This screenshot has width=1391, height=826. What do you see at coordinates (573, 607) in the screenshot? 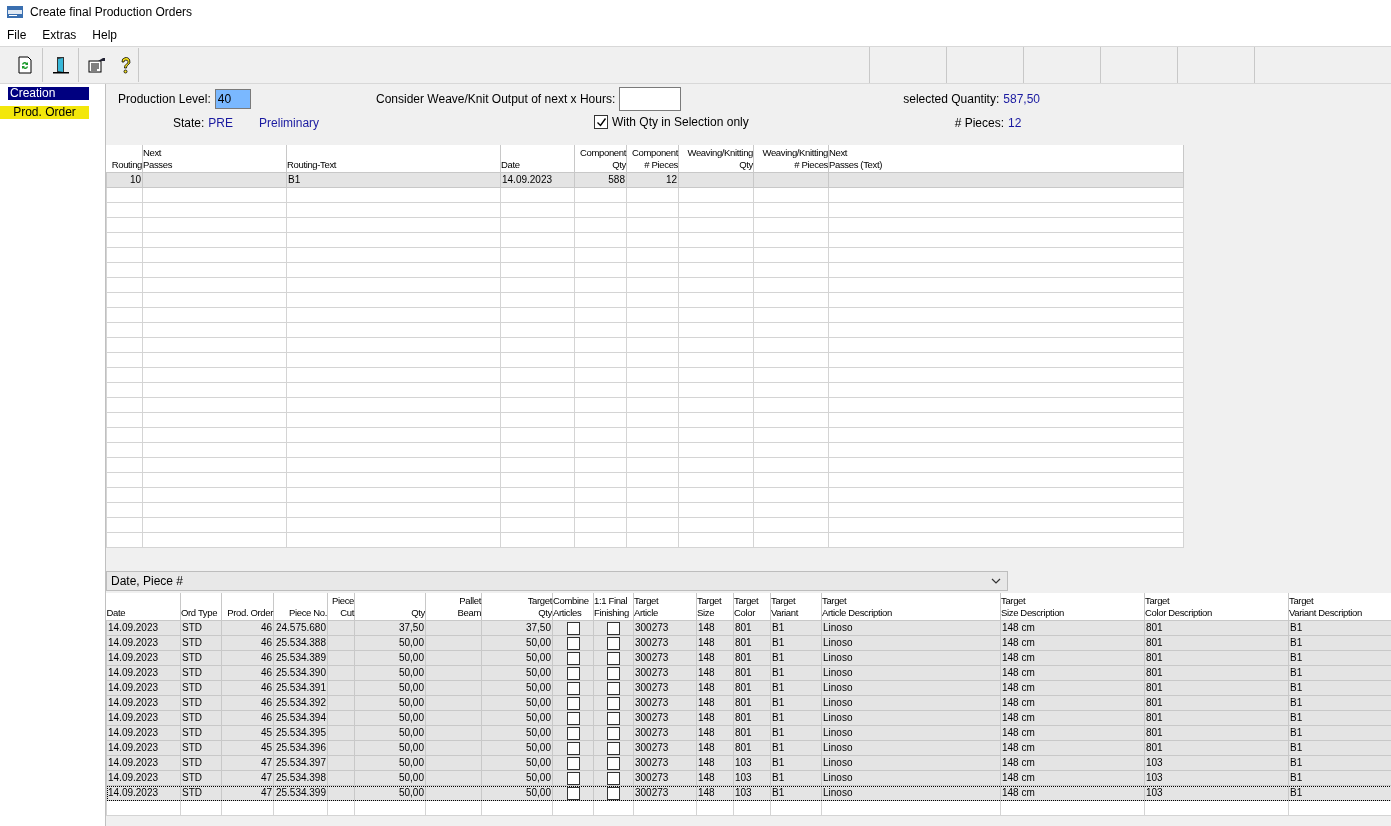
I see `column-header: Combine Articles` at bounding box center [573, 607].